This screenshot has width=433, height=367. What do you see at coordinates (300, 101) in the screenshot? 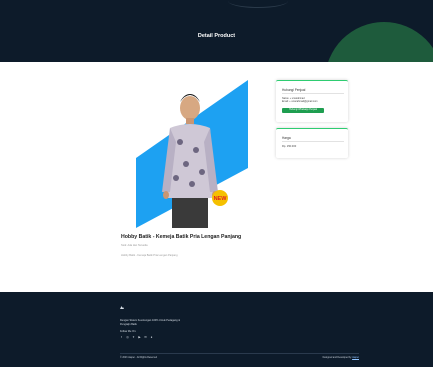
I see `seller-email: Email: + umarahmad@gmail.com` at bounding box center [300, 101].